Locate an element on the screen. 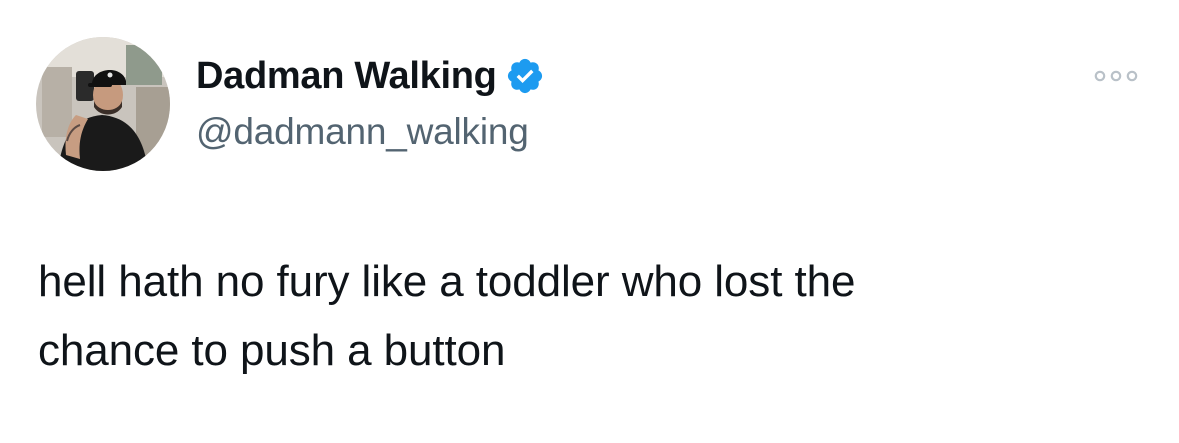 The width and height of the screenshot is (1179, 443). author-display-name: Dadman Walking is located at coordinates (346, 76).